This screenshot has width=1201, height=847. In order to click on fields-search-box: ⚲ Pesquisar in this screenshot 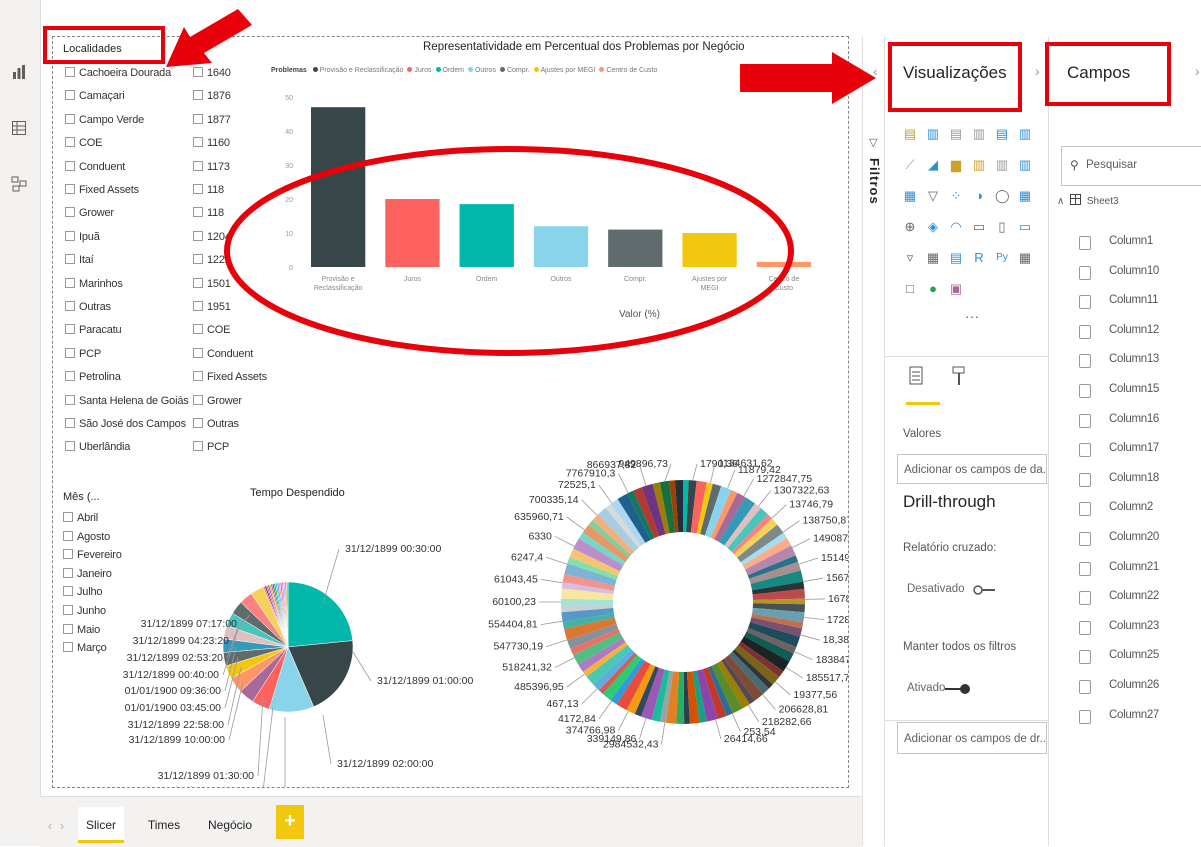, I will do `click(1131, 166)`.